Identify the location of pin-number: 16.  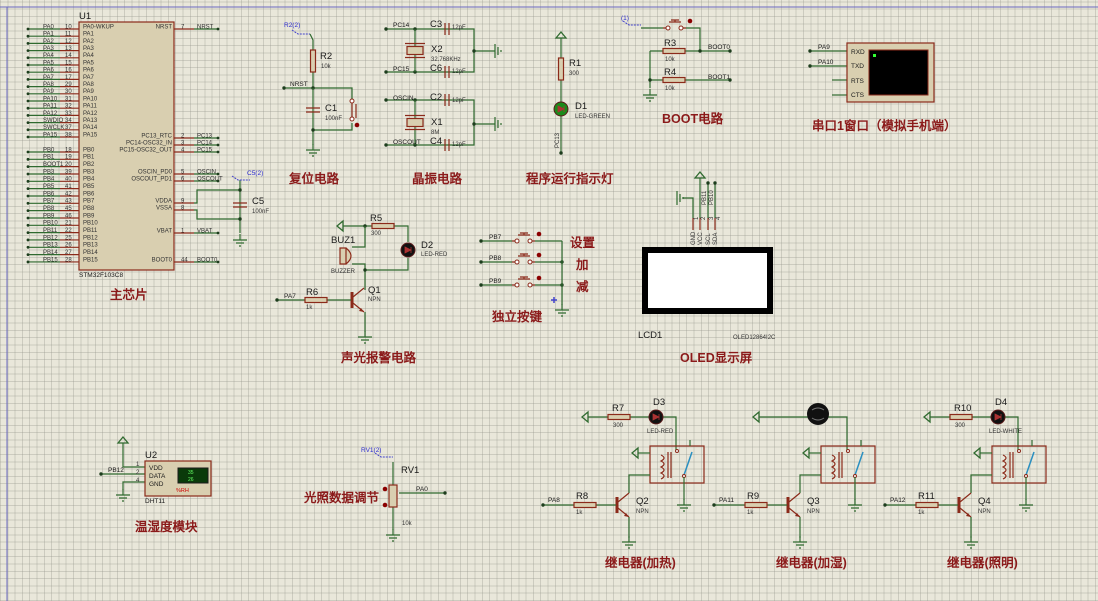
(68, 71).